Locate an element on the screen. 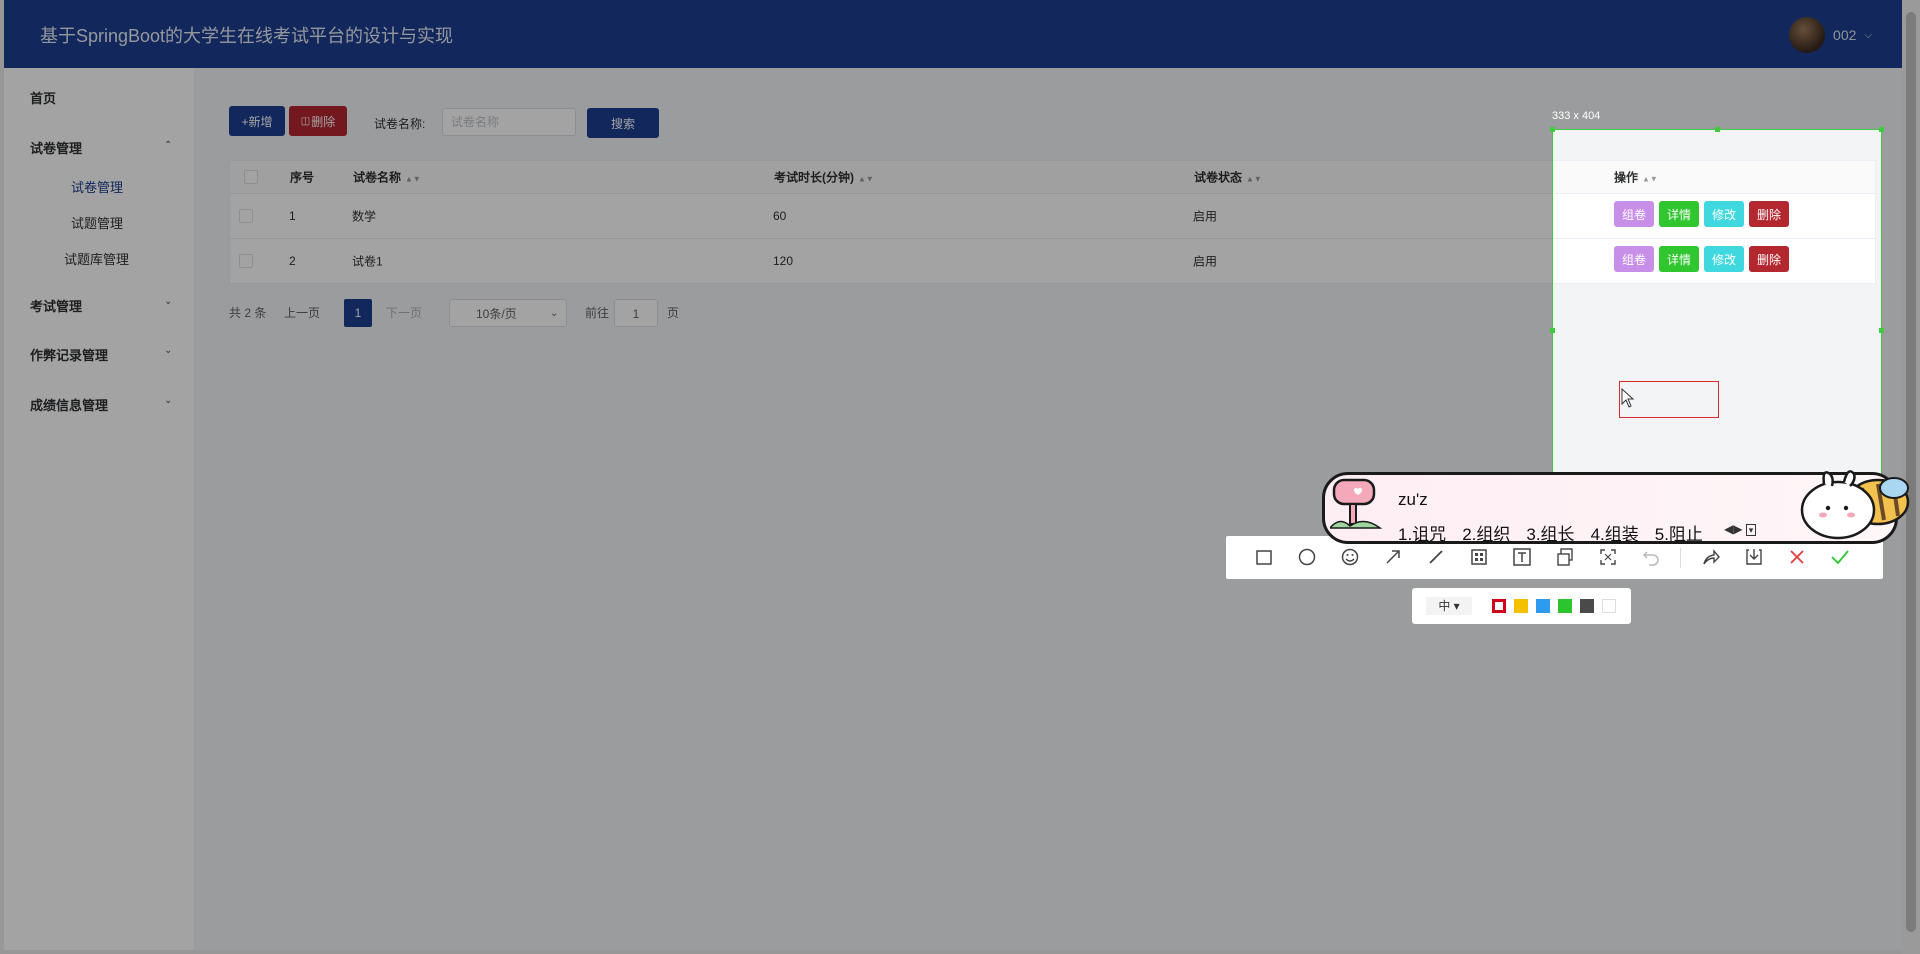 The width and height of the screenshot is (1920, 954). col-duration: 考试时长(分钟) ▲▼ is located at coordinates (824, 177).